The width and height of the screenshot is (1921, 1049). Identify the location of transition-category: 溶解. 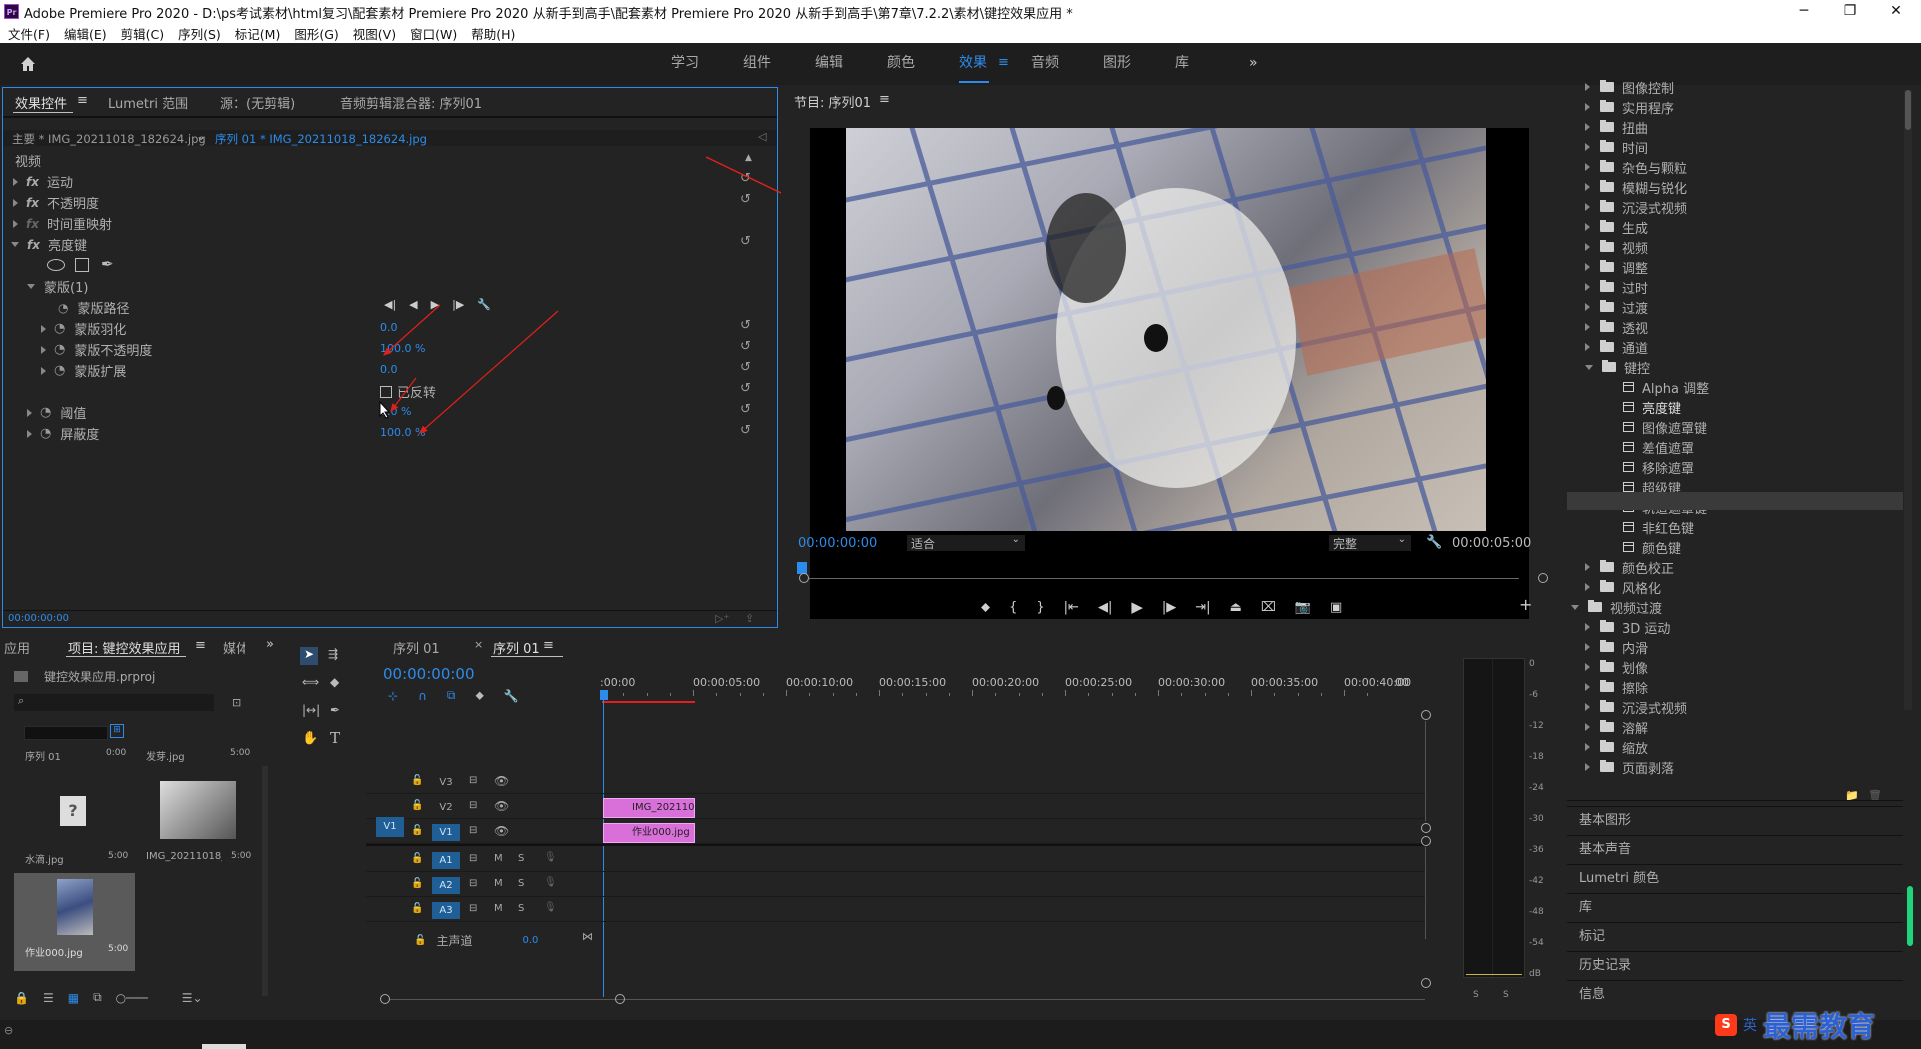
(1735, 727).